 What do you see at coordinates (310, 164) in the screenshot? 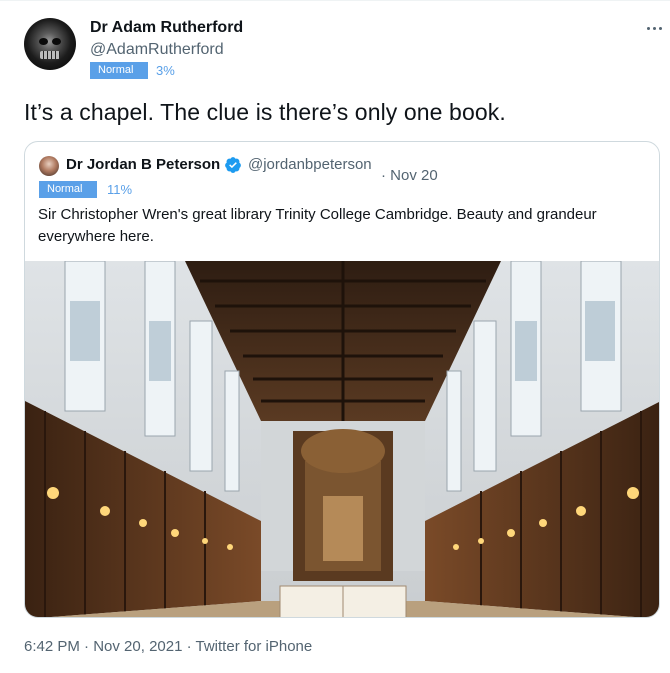
I see `quoted-author-handle: @jordanbpeterson` at bounding box center [310, 164].